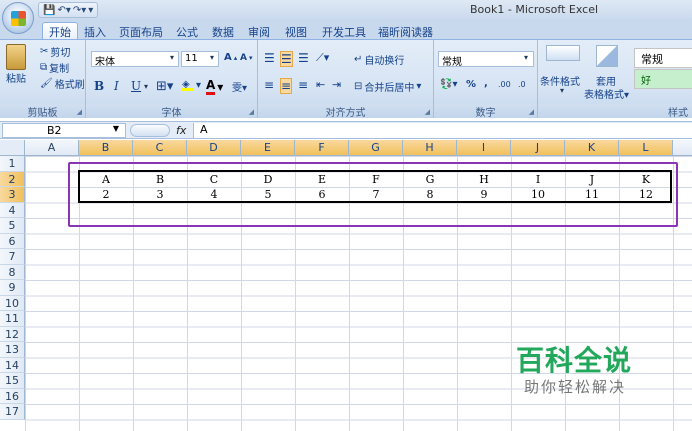  I want to click on row-header-8: 8, so click(12, 272).